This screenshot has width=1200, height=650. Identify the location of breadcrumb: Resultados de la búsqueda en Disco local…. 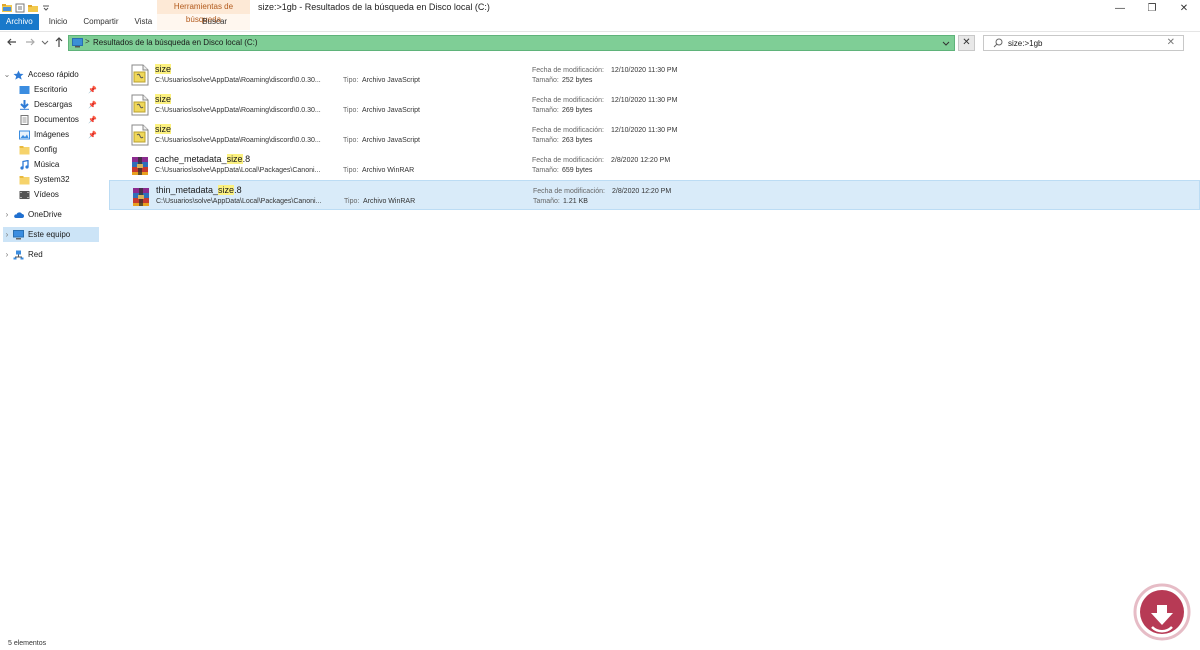
(175, 42).